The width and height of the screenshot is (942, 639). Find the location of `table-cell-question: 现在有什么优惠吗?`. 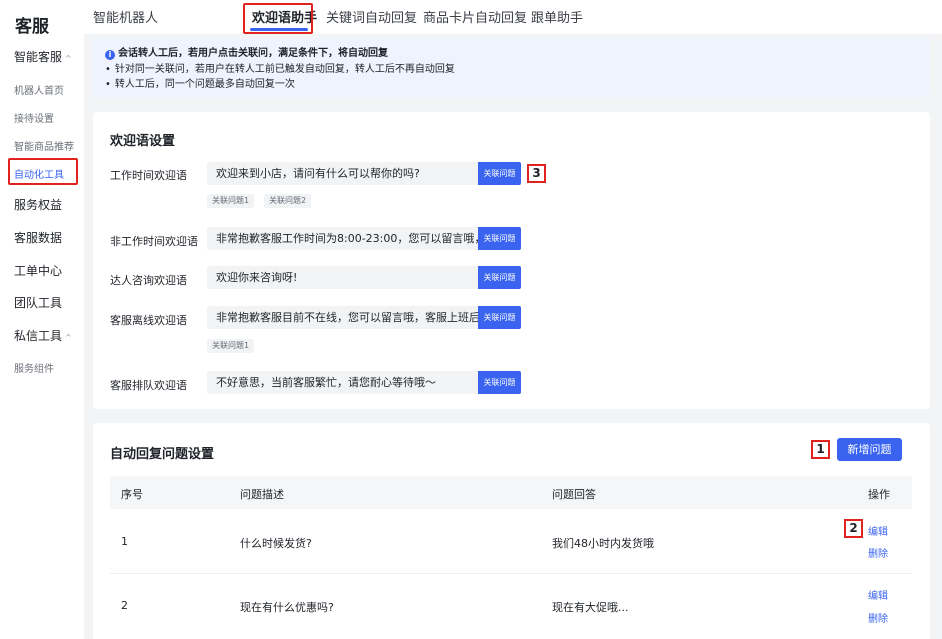

table-cell-question: 现在有什么优惠吗? is located at coordinates (287, 607).